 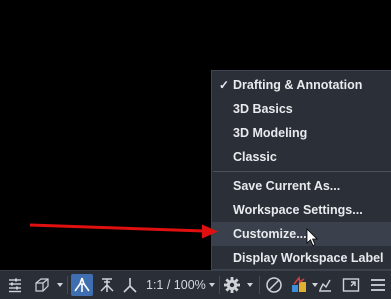 I want to click on menu-item-classic: Classic, so click(x=301, y=157).